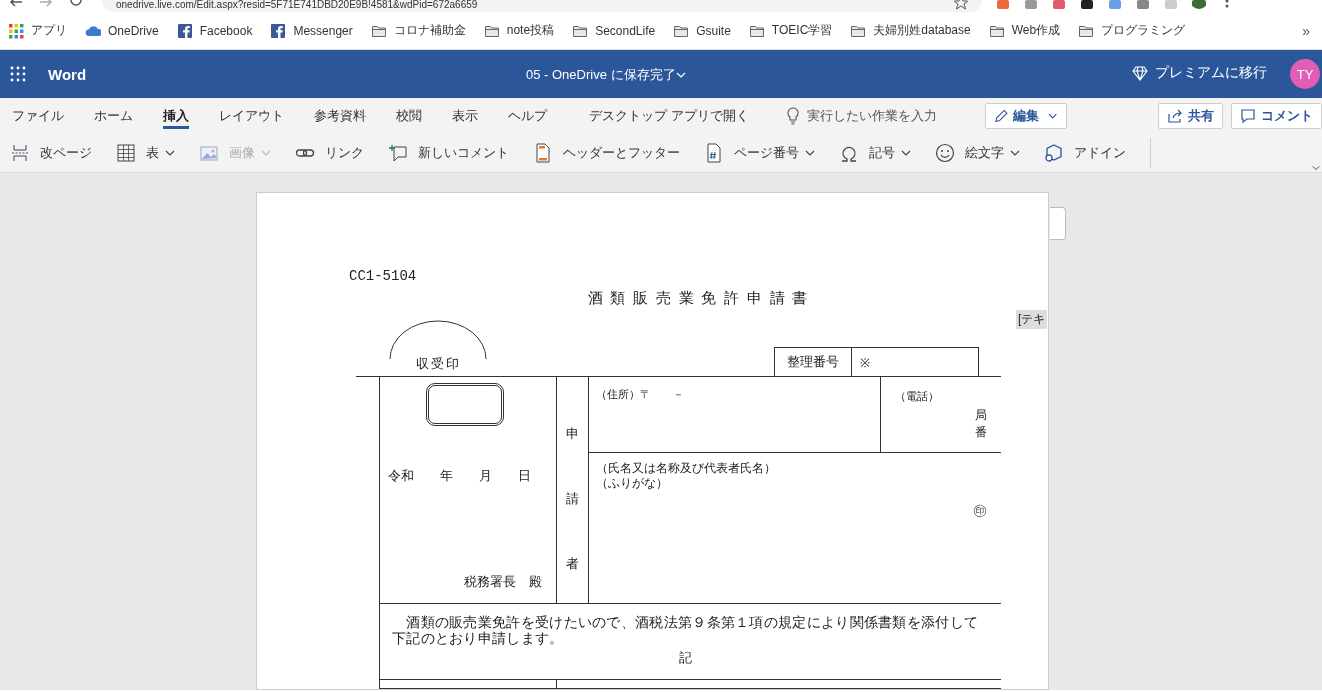 The image size is (1322, 692). Describe the element at coordinates (18, 74) in the screenshot. I see `app-launcher-icon` at that location.